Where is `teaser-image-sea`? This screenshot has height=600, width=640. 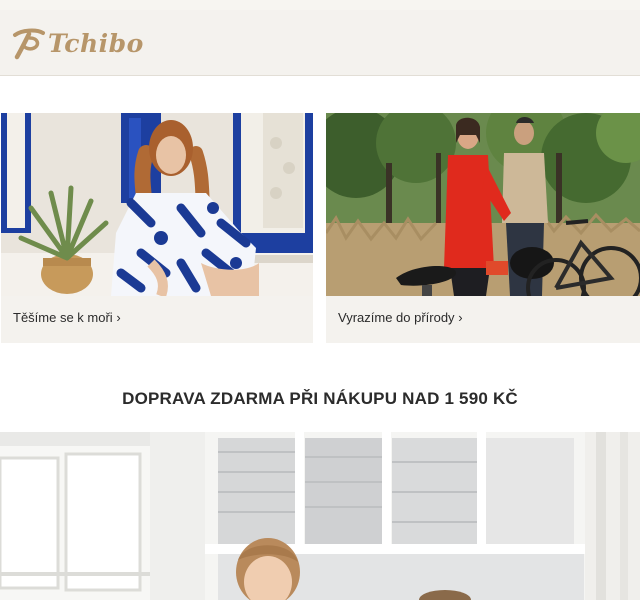 teaser-image-sea is located at coordinates (157, 204).